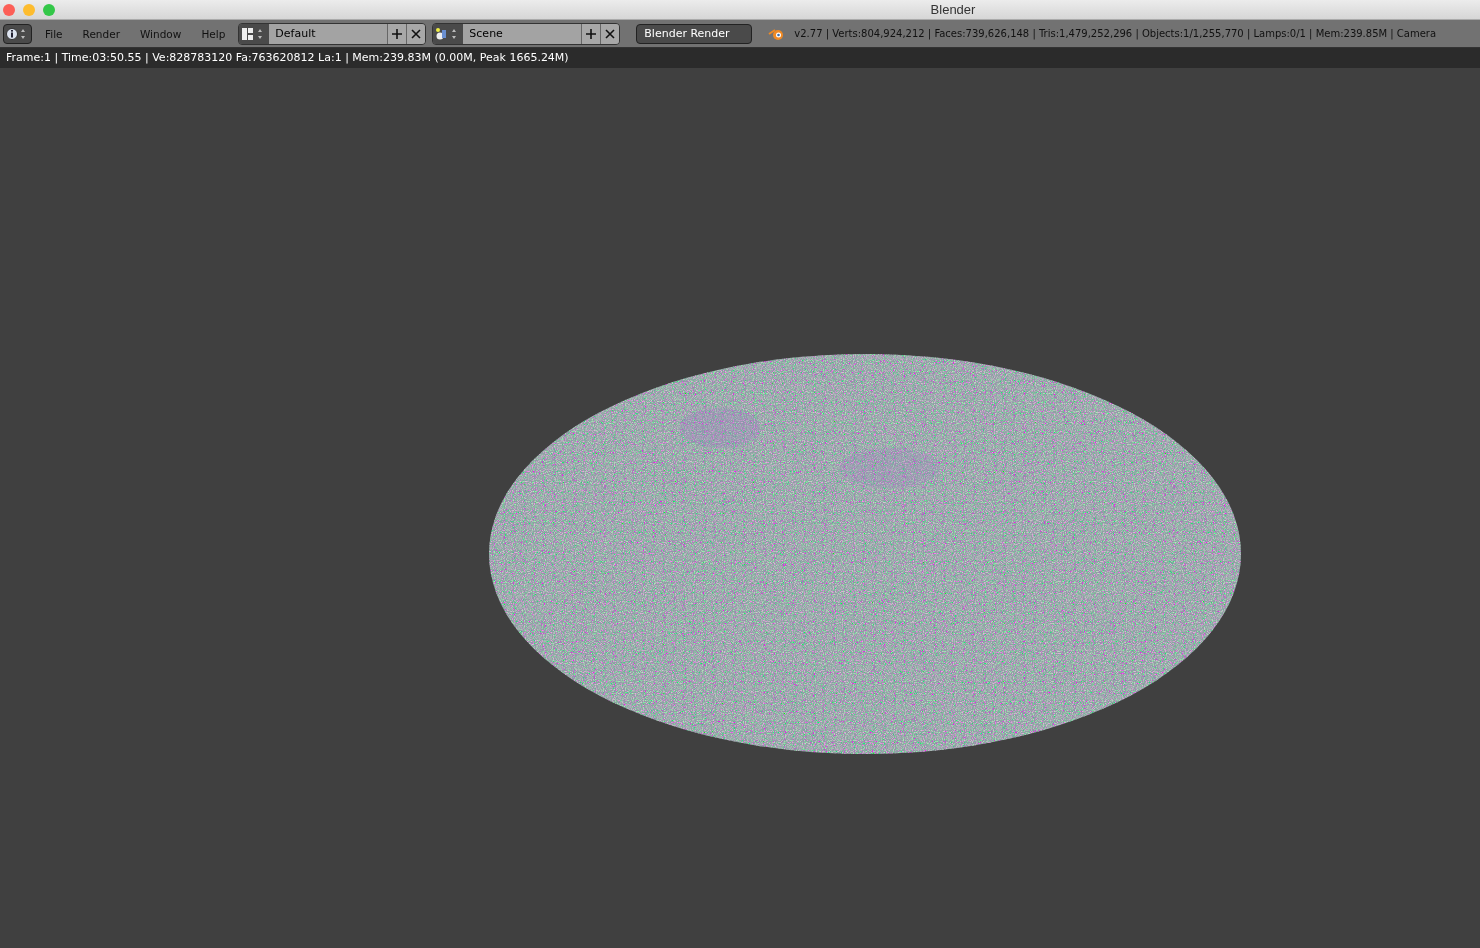  I want to click on scene-field: Scene, so click(522, 33).